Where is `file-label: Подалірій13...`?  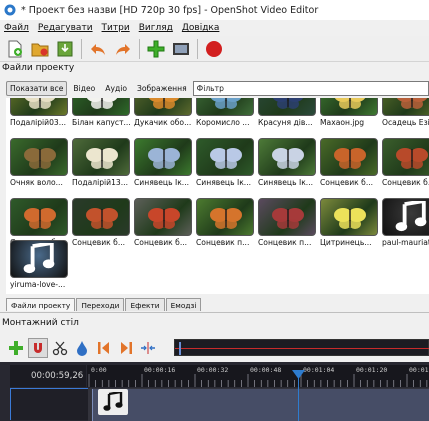
file-label: Подалірій13... is located at coordinates (100, 182).